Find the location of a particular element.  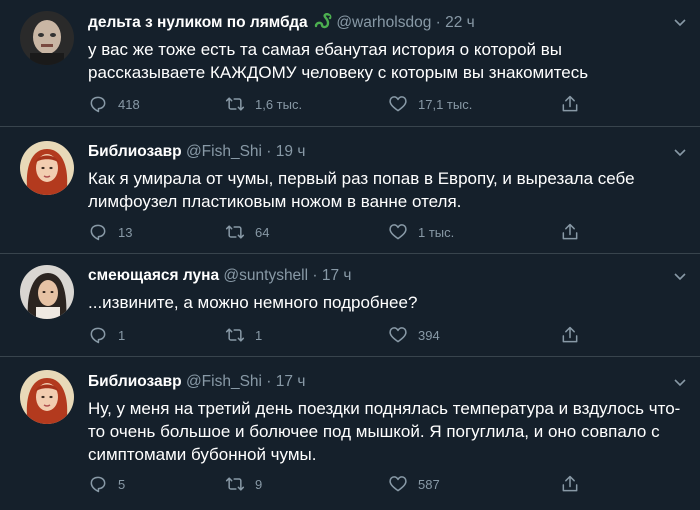

retweet-button: 9 is located at coordinates (243, 484).